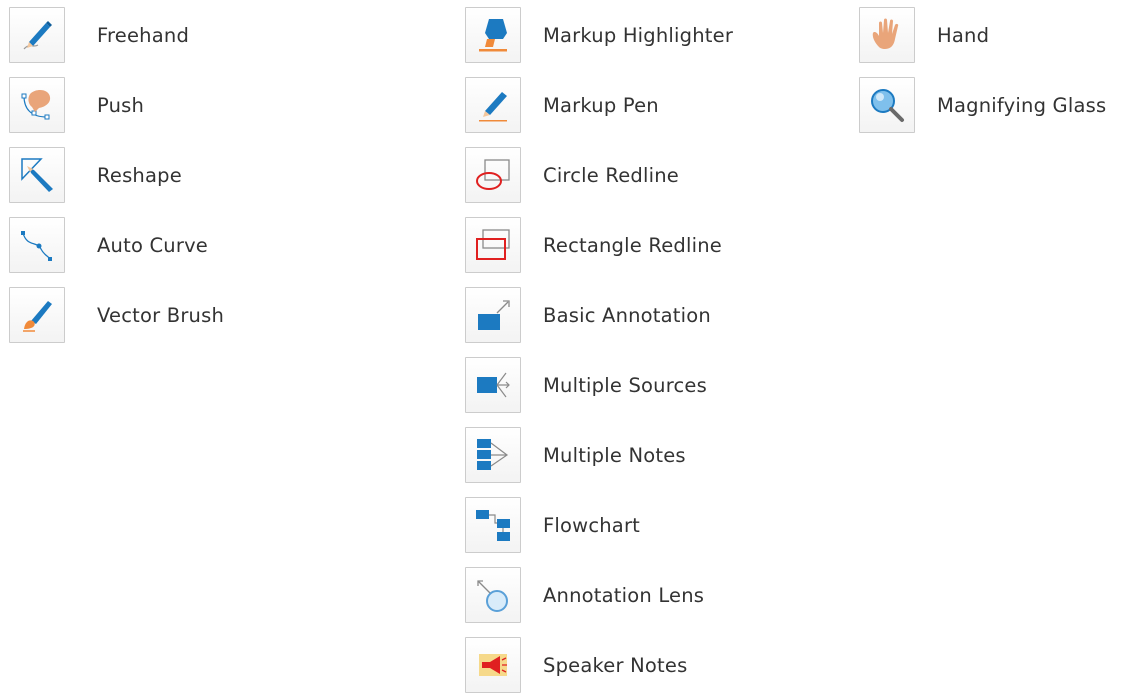  I want to click on auto-curve-icon, so click(37, 245).